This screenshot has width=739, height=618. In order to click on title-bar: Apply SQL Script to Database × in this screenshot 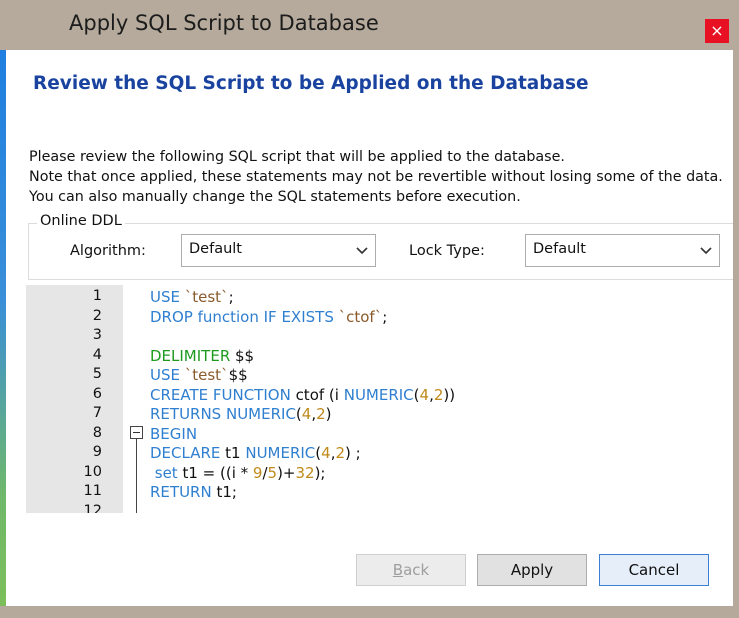, I will do `click(369, 25)`.